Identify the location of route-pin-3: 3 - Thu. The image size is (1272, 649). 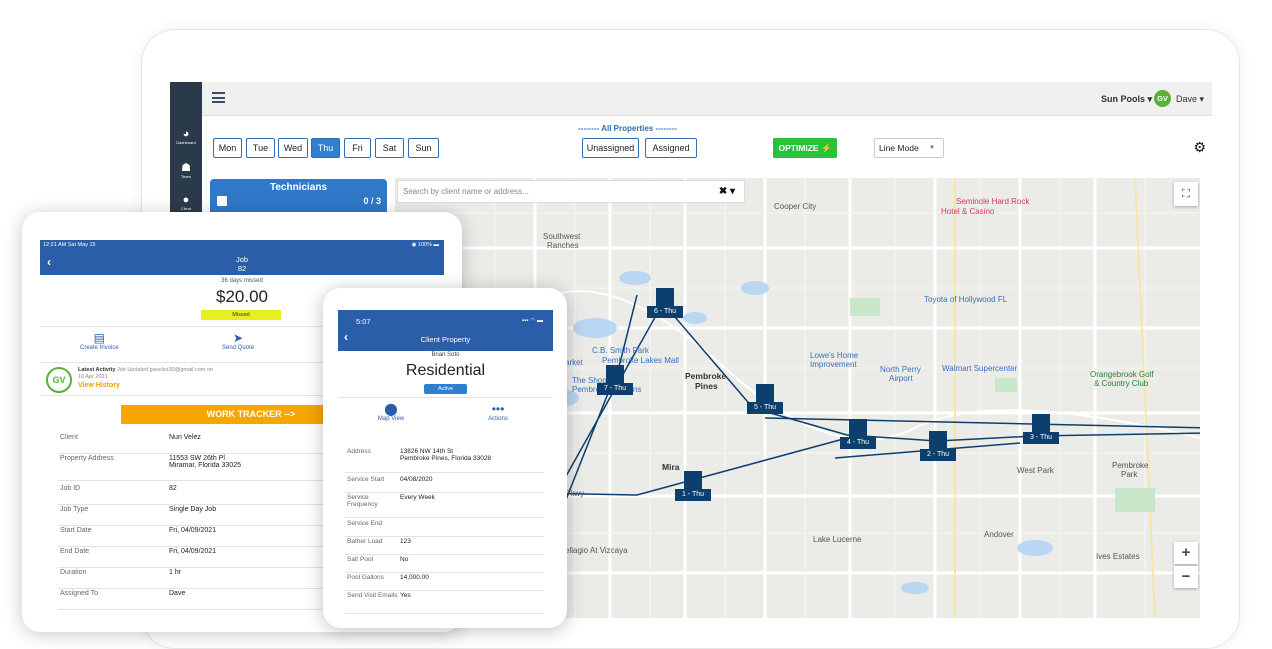
(1041, 429).